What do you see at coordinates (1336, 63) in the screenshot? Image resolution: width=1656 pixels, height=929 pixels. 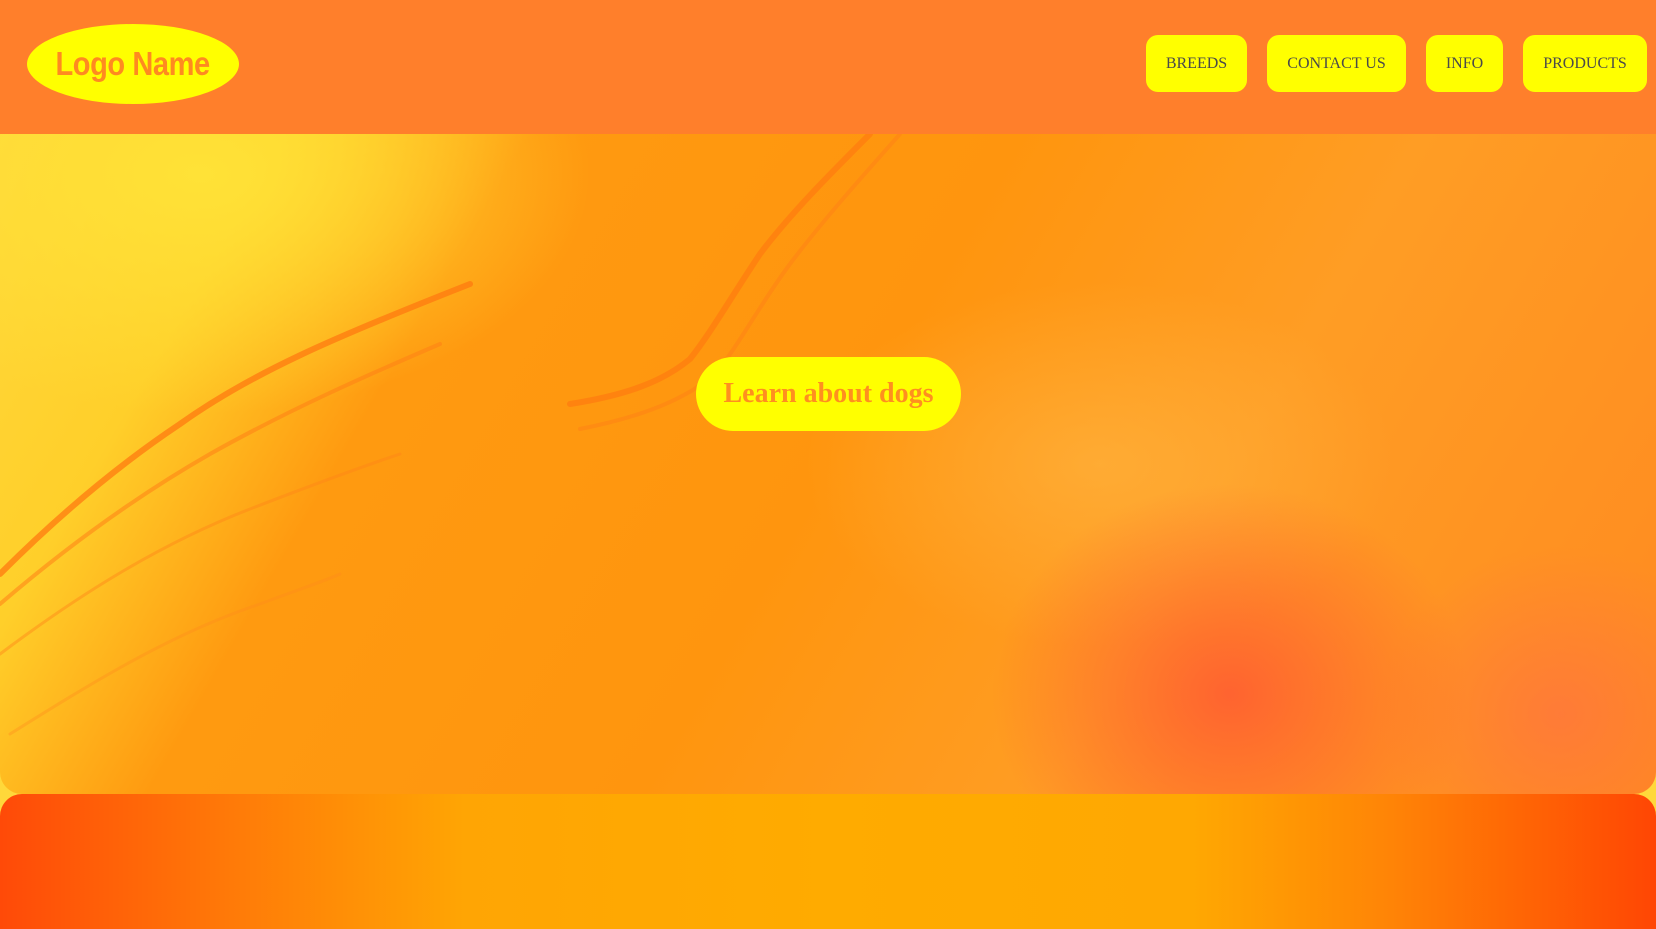 I see `nav-contact-us-button: CONTACT US` at bounding box center [1336, 63].